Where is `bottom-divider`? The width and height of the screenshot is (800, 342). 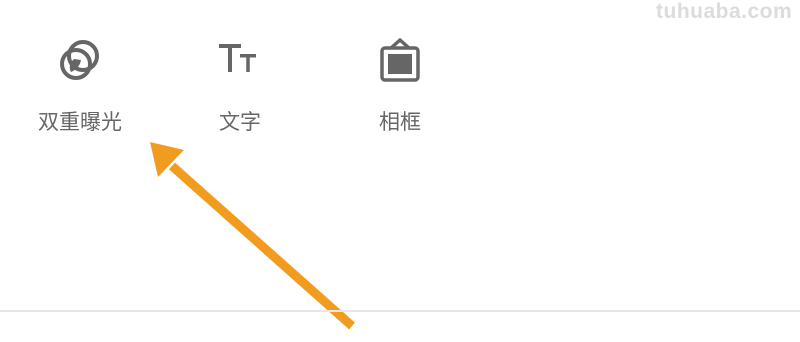
bottom-divider is located at coordinates (400, 311).